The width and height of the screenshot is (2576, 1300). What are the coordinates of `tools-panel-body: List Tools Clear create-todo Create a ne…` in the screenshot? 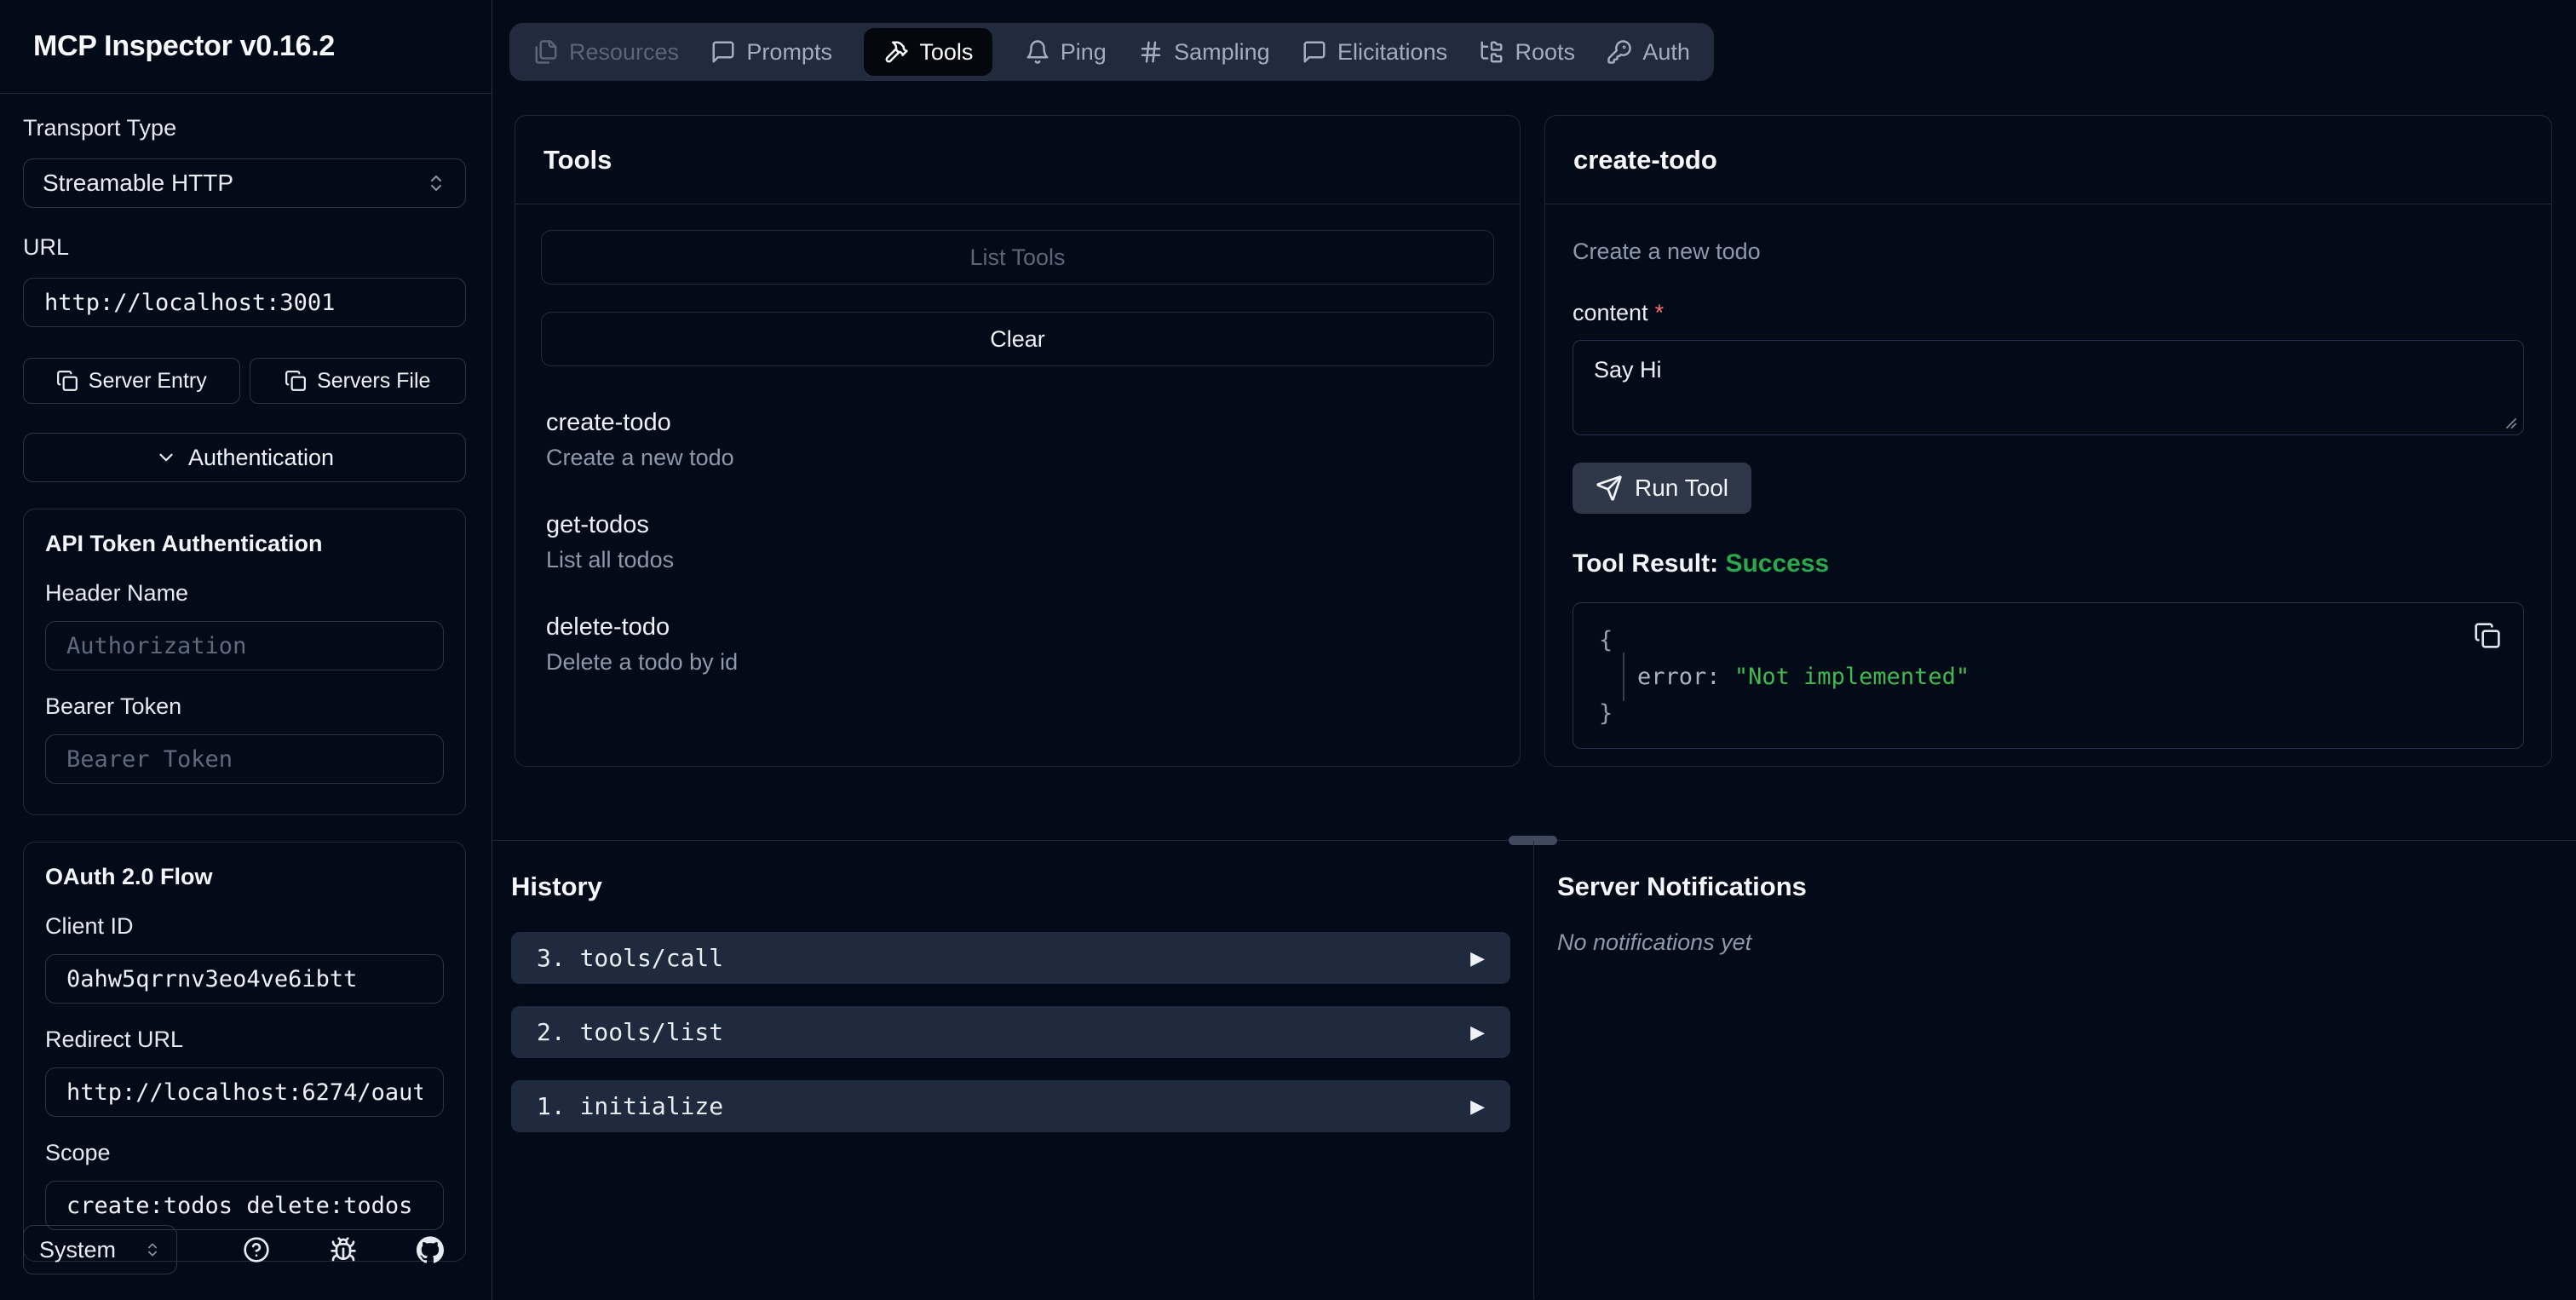 It's located at (1018, 440).